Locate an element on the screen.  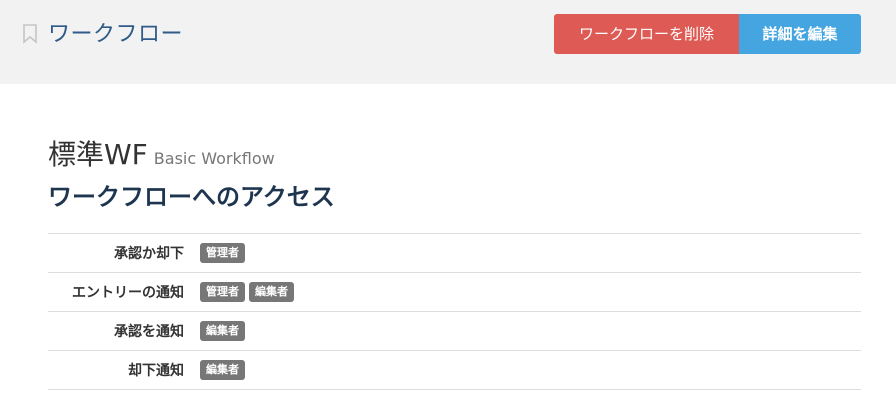
access-label: 承認か却下 is located at coordinates (124, 253).